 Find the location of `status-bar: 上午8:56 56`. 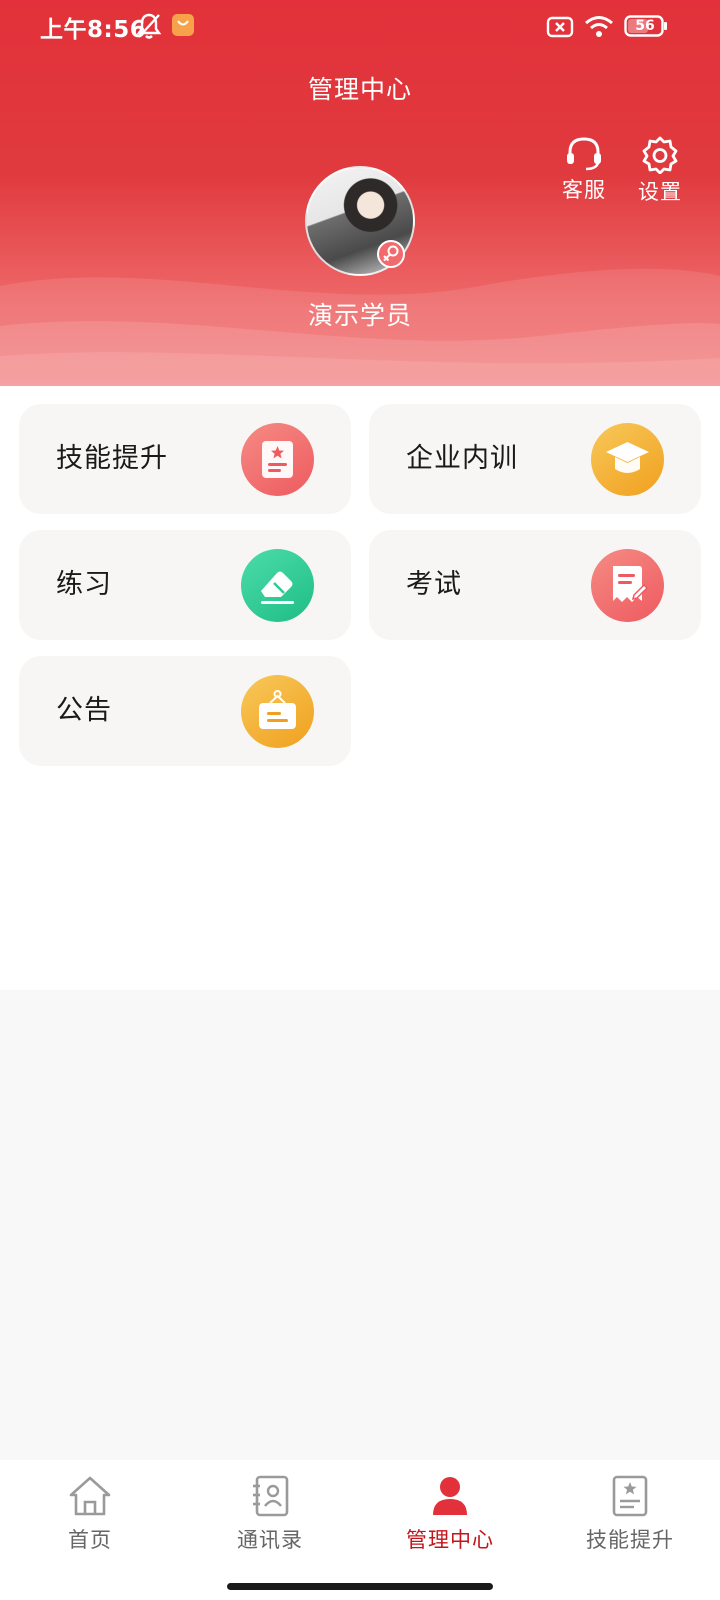

status-bar: 上午8:56 56 is located at coordinates (360, 28).